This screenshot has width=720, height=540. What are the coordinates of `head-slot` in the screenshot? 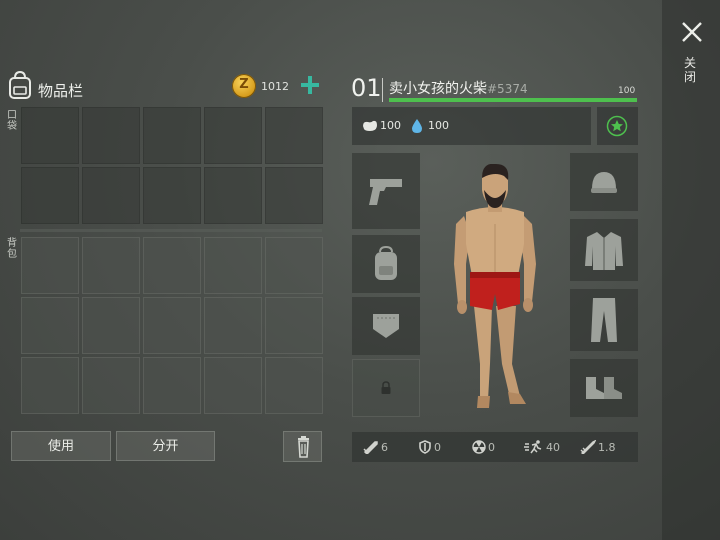 It's located at (604, 182).